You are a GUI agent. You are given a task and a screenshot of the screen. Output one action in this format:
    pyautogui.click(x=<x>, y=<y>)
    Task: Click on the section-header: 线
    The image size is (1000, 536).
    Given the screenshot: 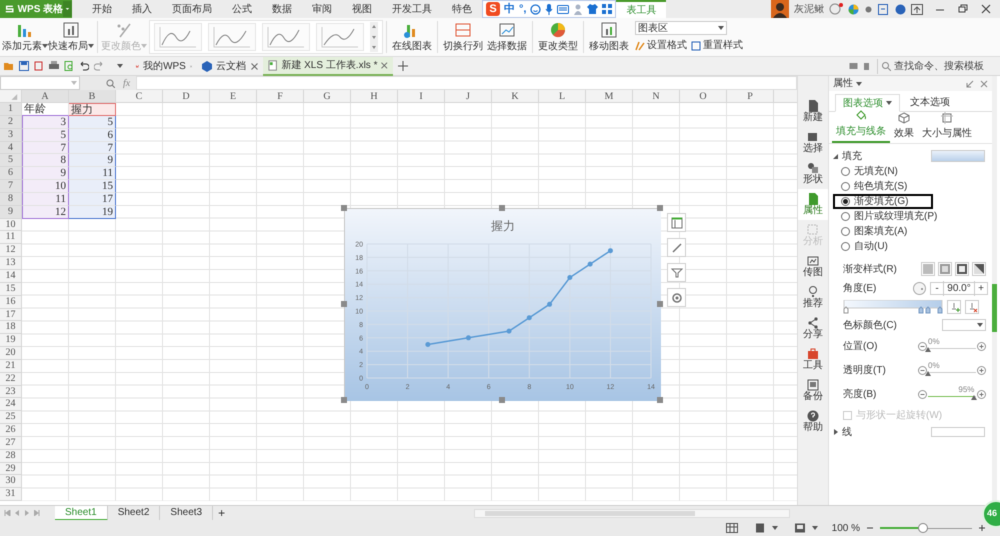 What is the action you would take?
    pyautogui.click(x=842, y=432)
    